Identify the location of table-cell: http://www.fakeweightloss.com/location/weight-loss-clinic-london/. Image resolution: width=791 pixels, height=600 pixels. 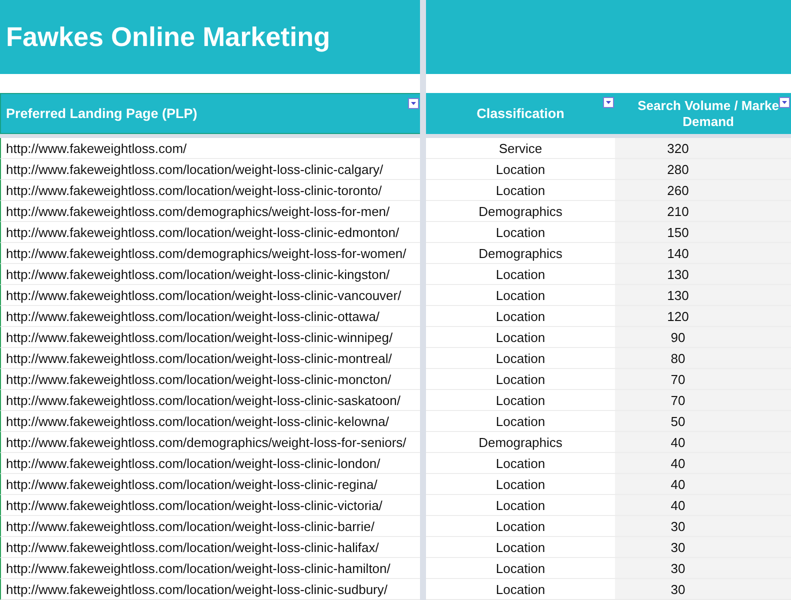
(210, 463).